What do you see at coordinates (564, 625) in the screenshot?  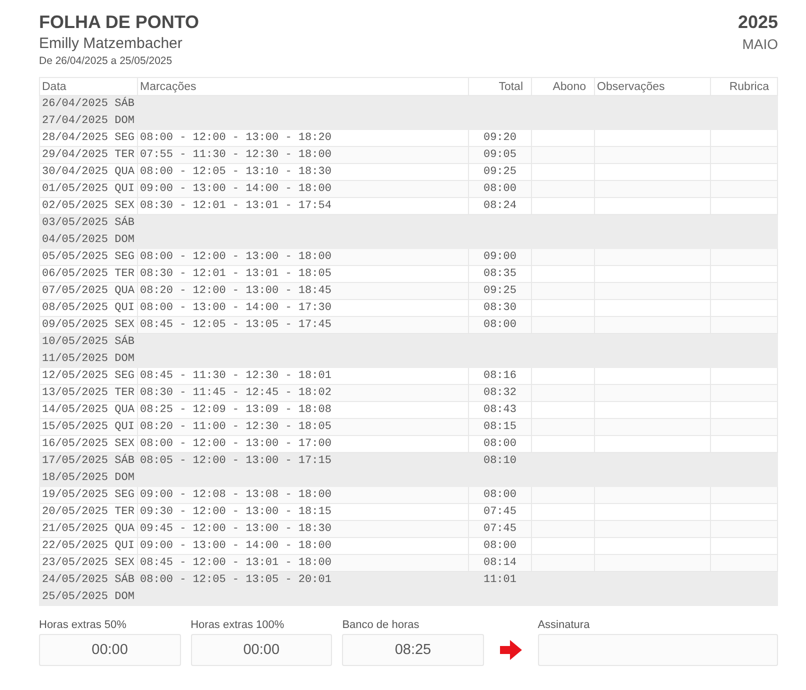 I see `field-label: Assinatura` at bounding box center [564, 625].